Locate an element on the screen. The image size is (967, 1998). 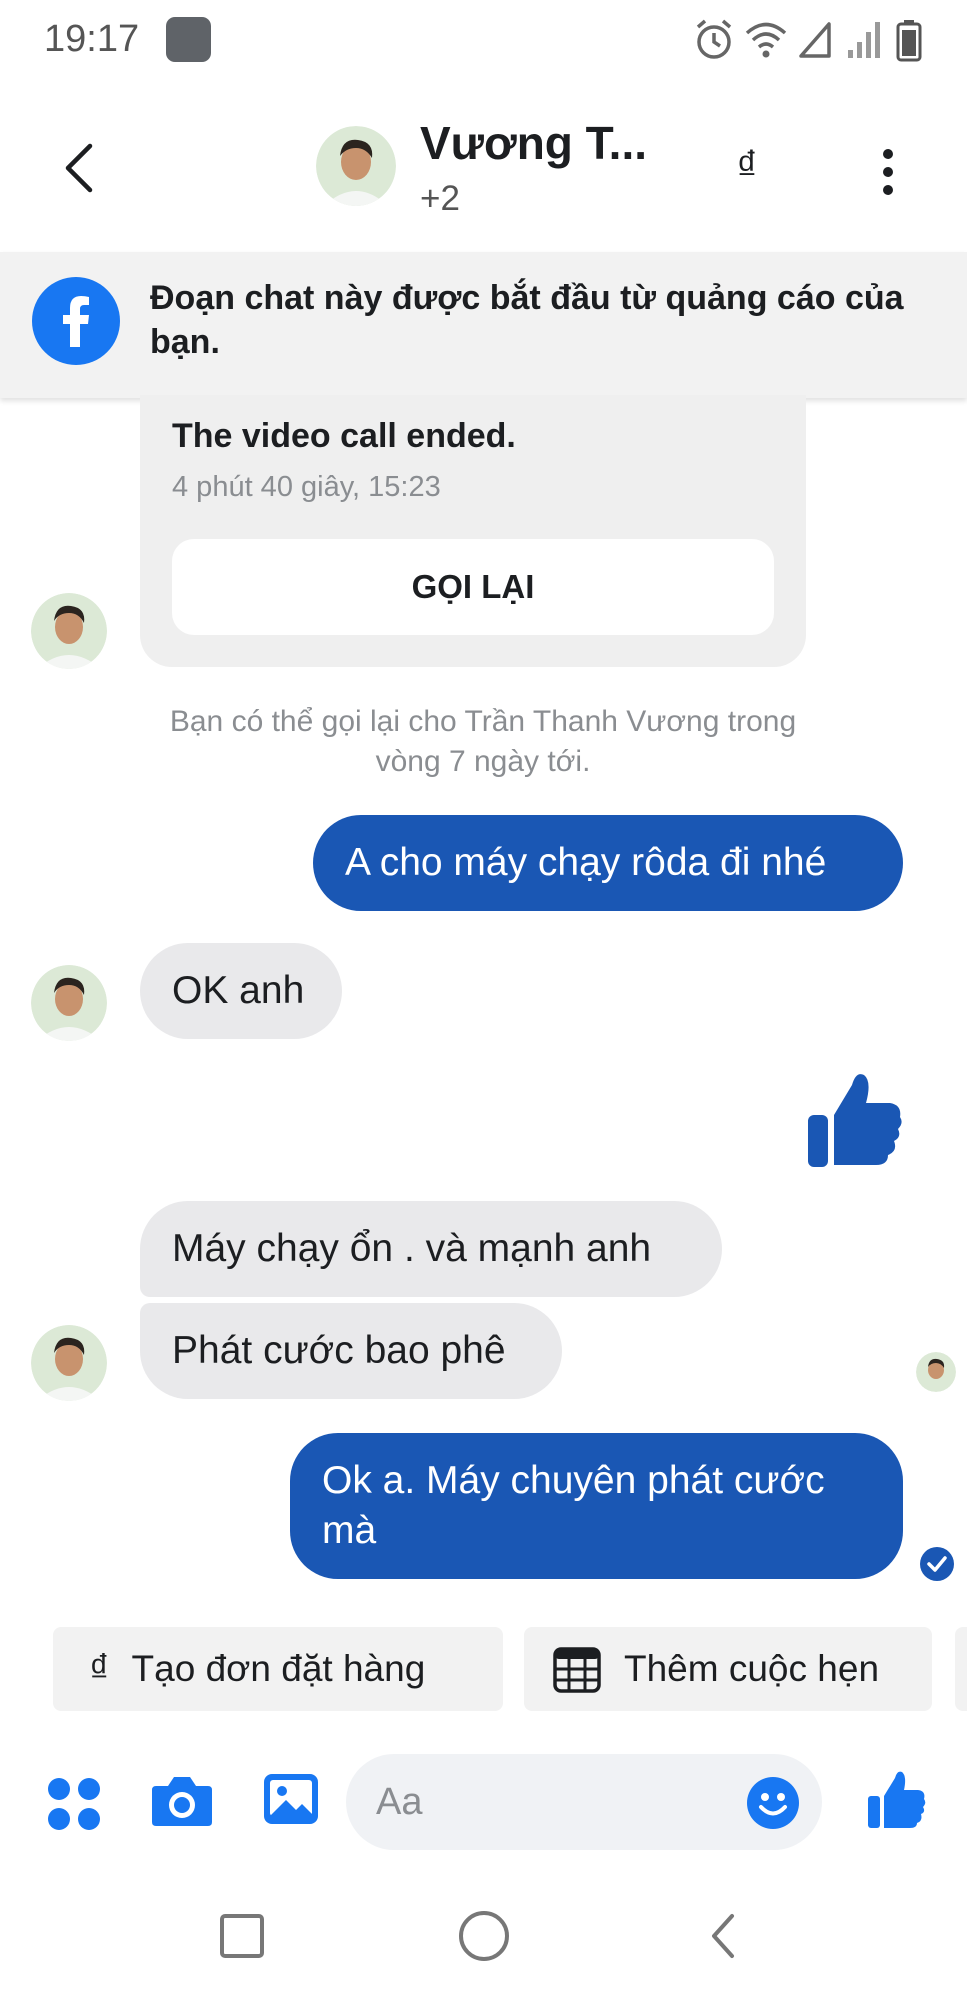
system-navigation-bar is located at coordinates (483, 1933).